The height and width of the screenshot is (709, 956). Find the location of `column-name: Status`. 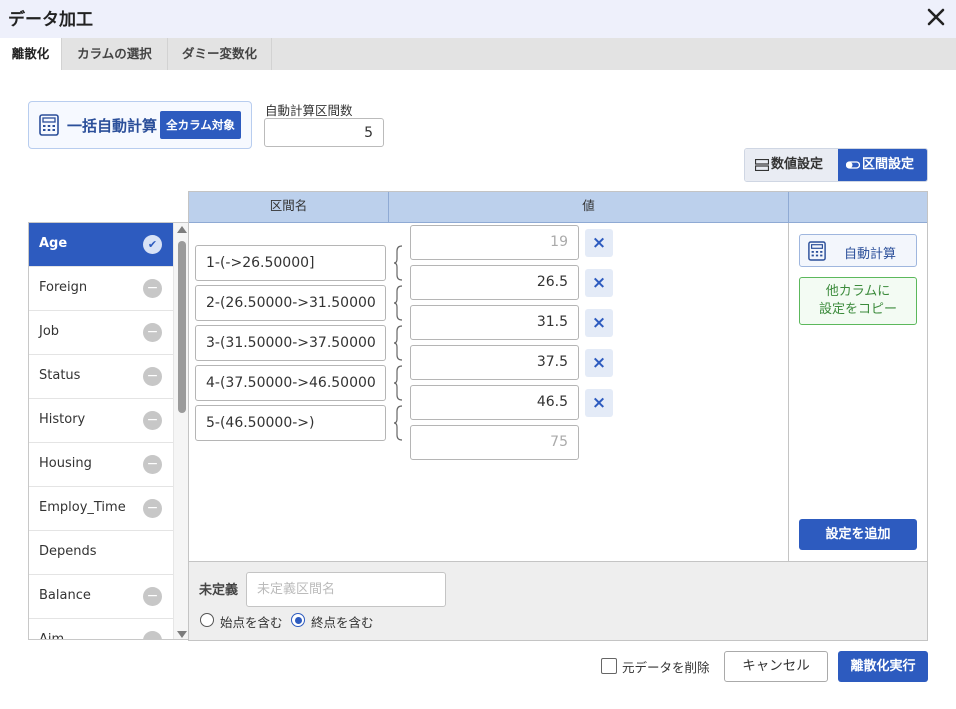

column-name: Status is located at coordinates (60, 375).